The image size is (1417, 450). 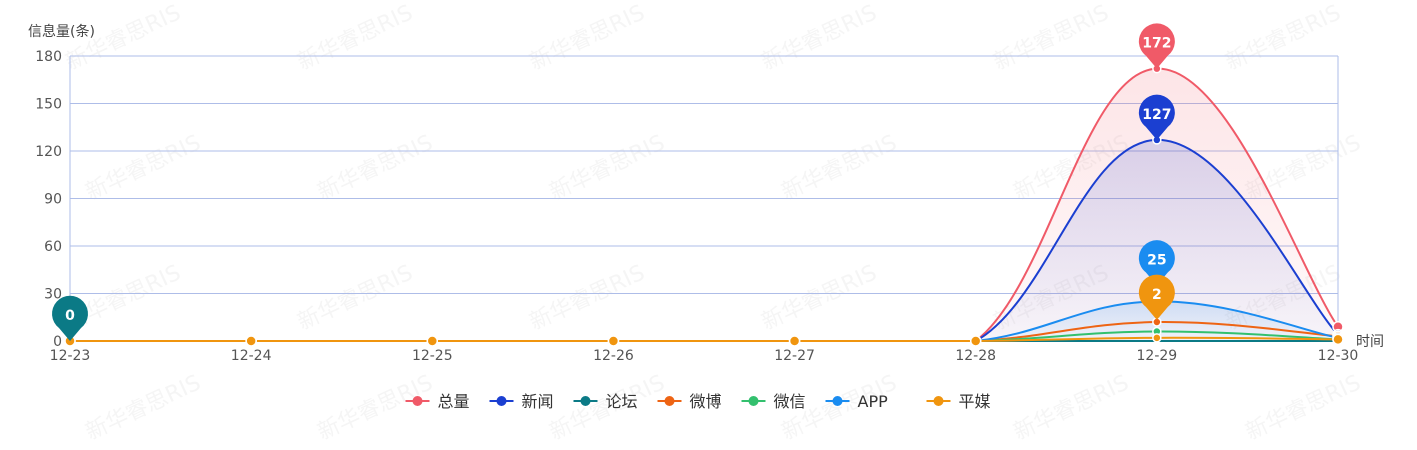 I want to click on pin-value-label: 127, so click(x=1156, y=115).